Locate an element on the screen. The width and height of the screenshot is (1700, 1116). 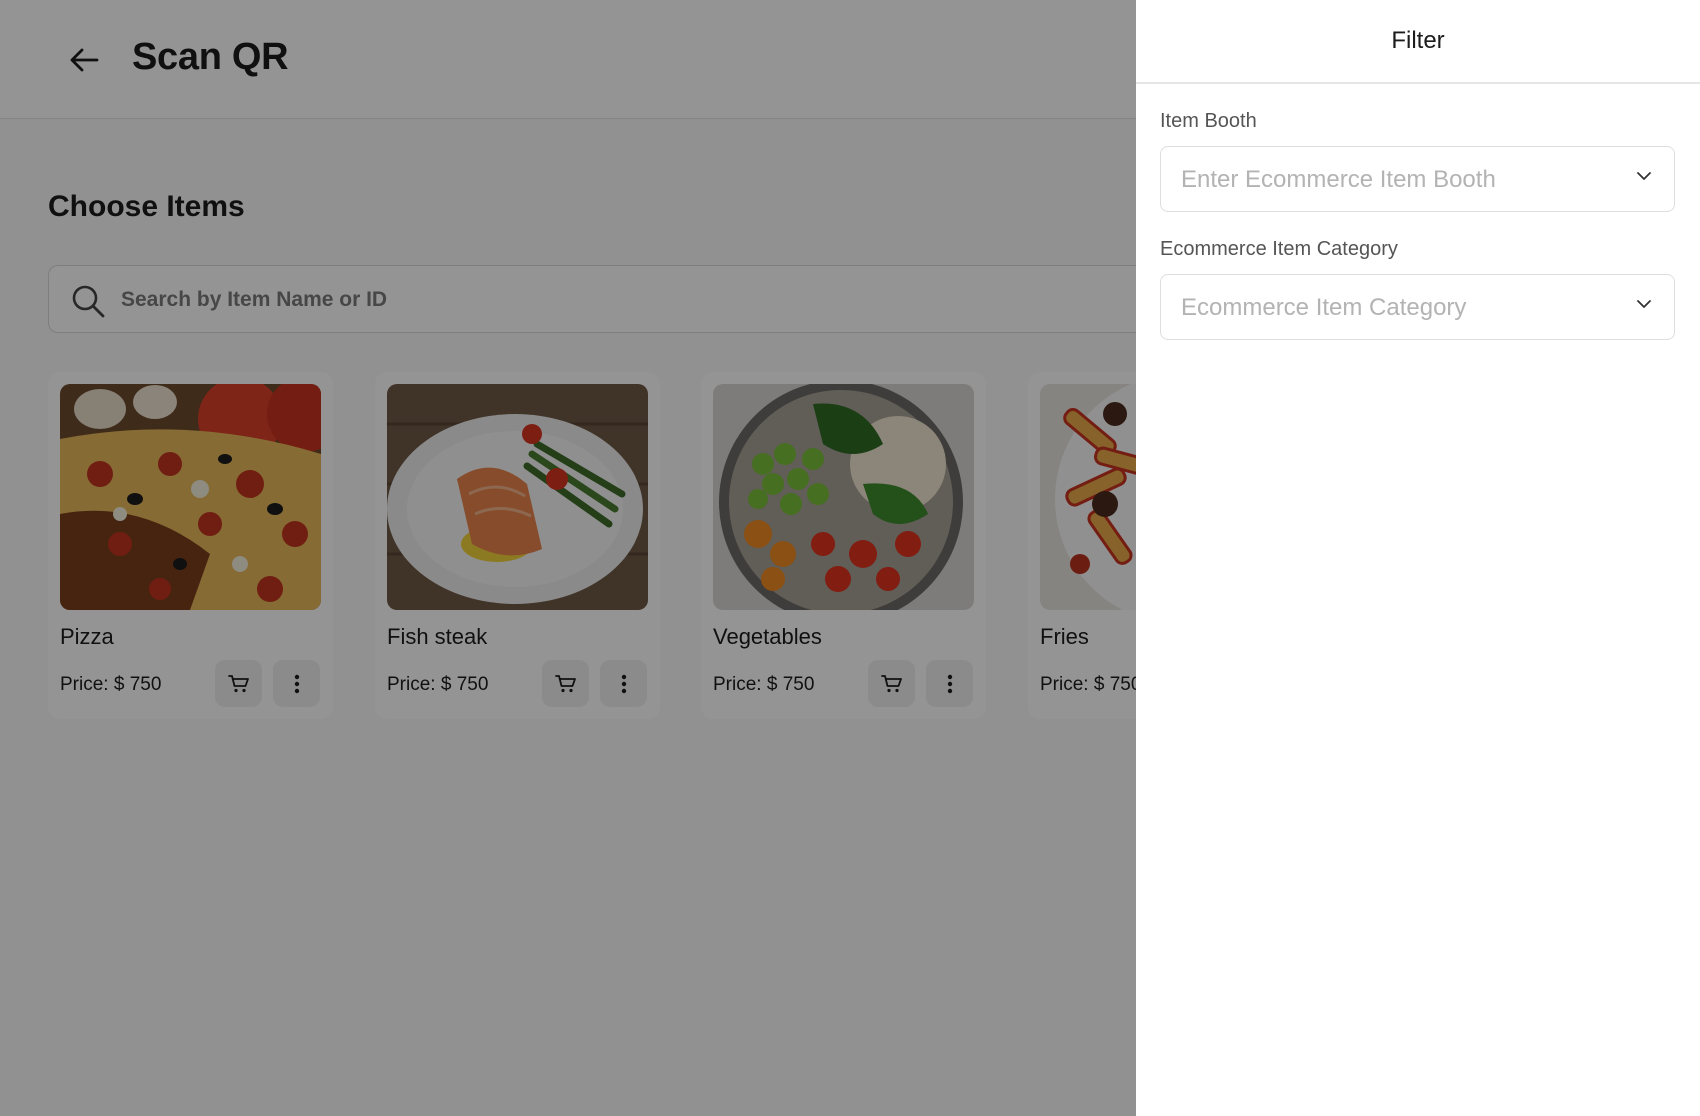
item-category-select: Ecommerce Item Category is located at coordinates (1417, 307).